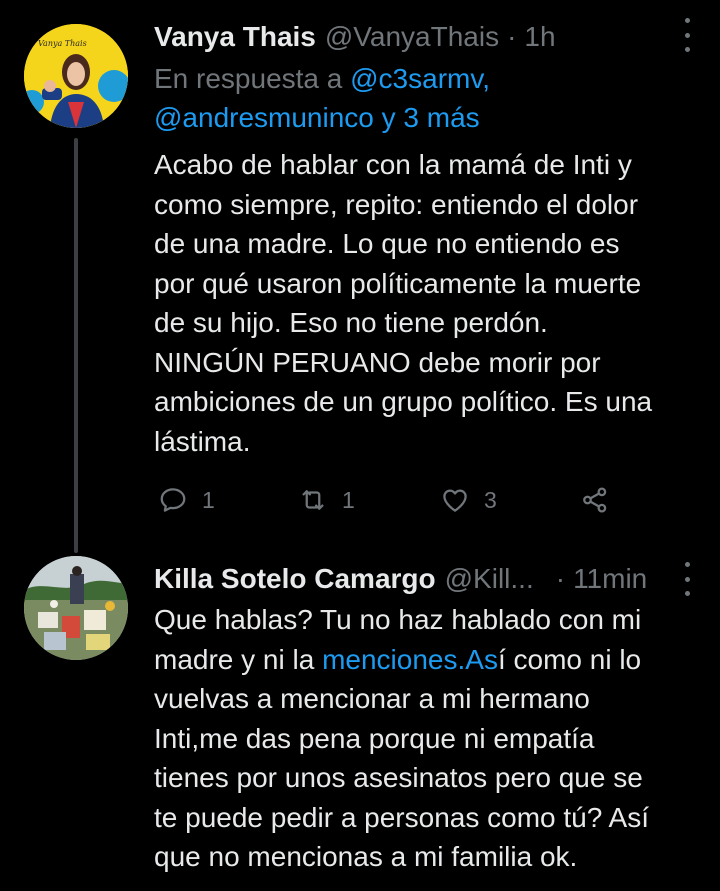 Image resolution: width=720 pixels, height=891 pixels. Describe the element at coordinates (374, 738) in the screenshot. I see `tweet-text-line: Inti,me das pena porque ni empatía` at that location.